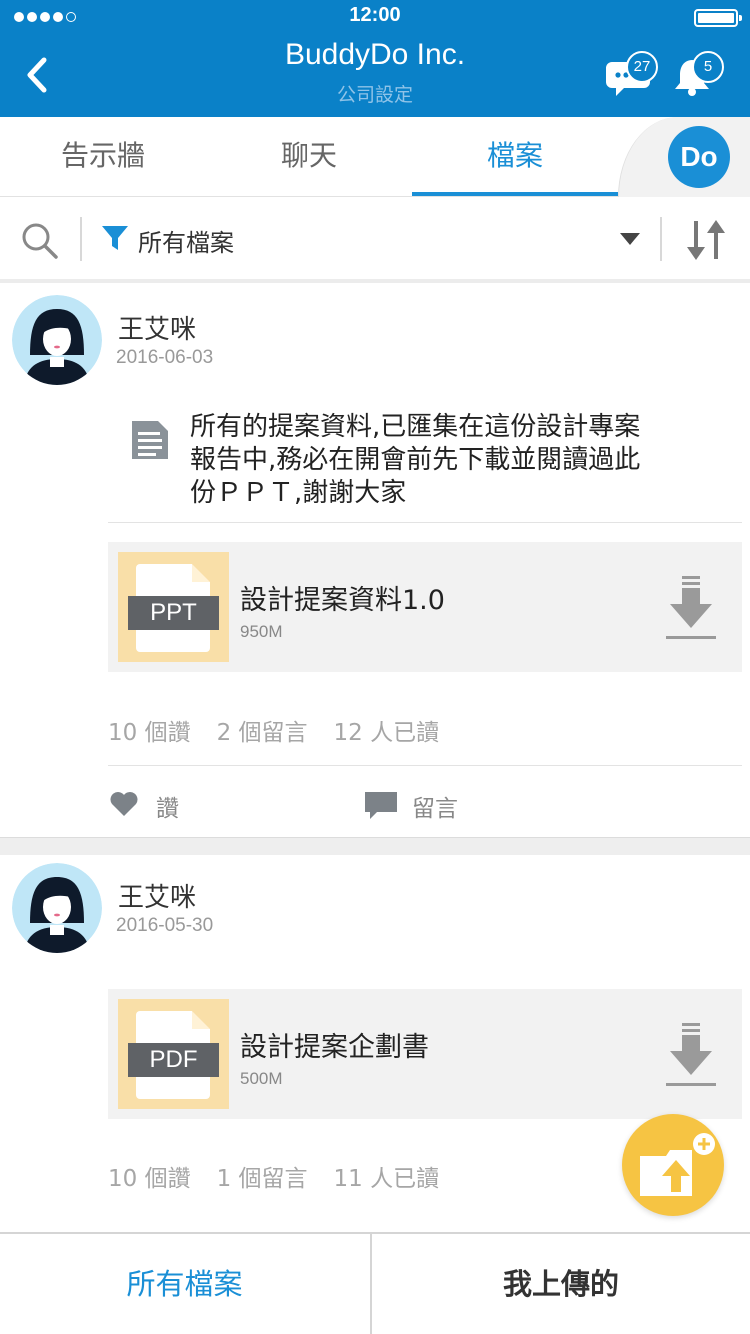 Image resolution: width=750 pixels, height=1334 pixels. I want to click on filter-icon, so click(115, 238).